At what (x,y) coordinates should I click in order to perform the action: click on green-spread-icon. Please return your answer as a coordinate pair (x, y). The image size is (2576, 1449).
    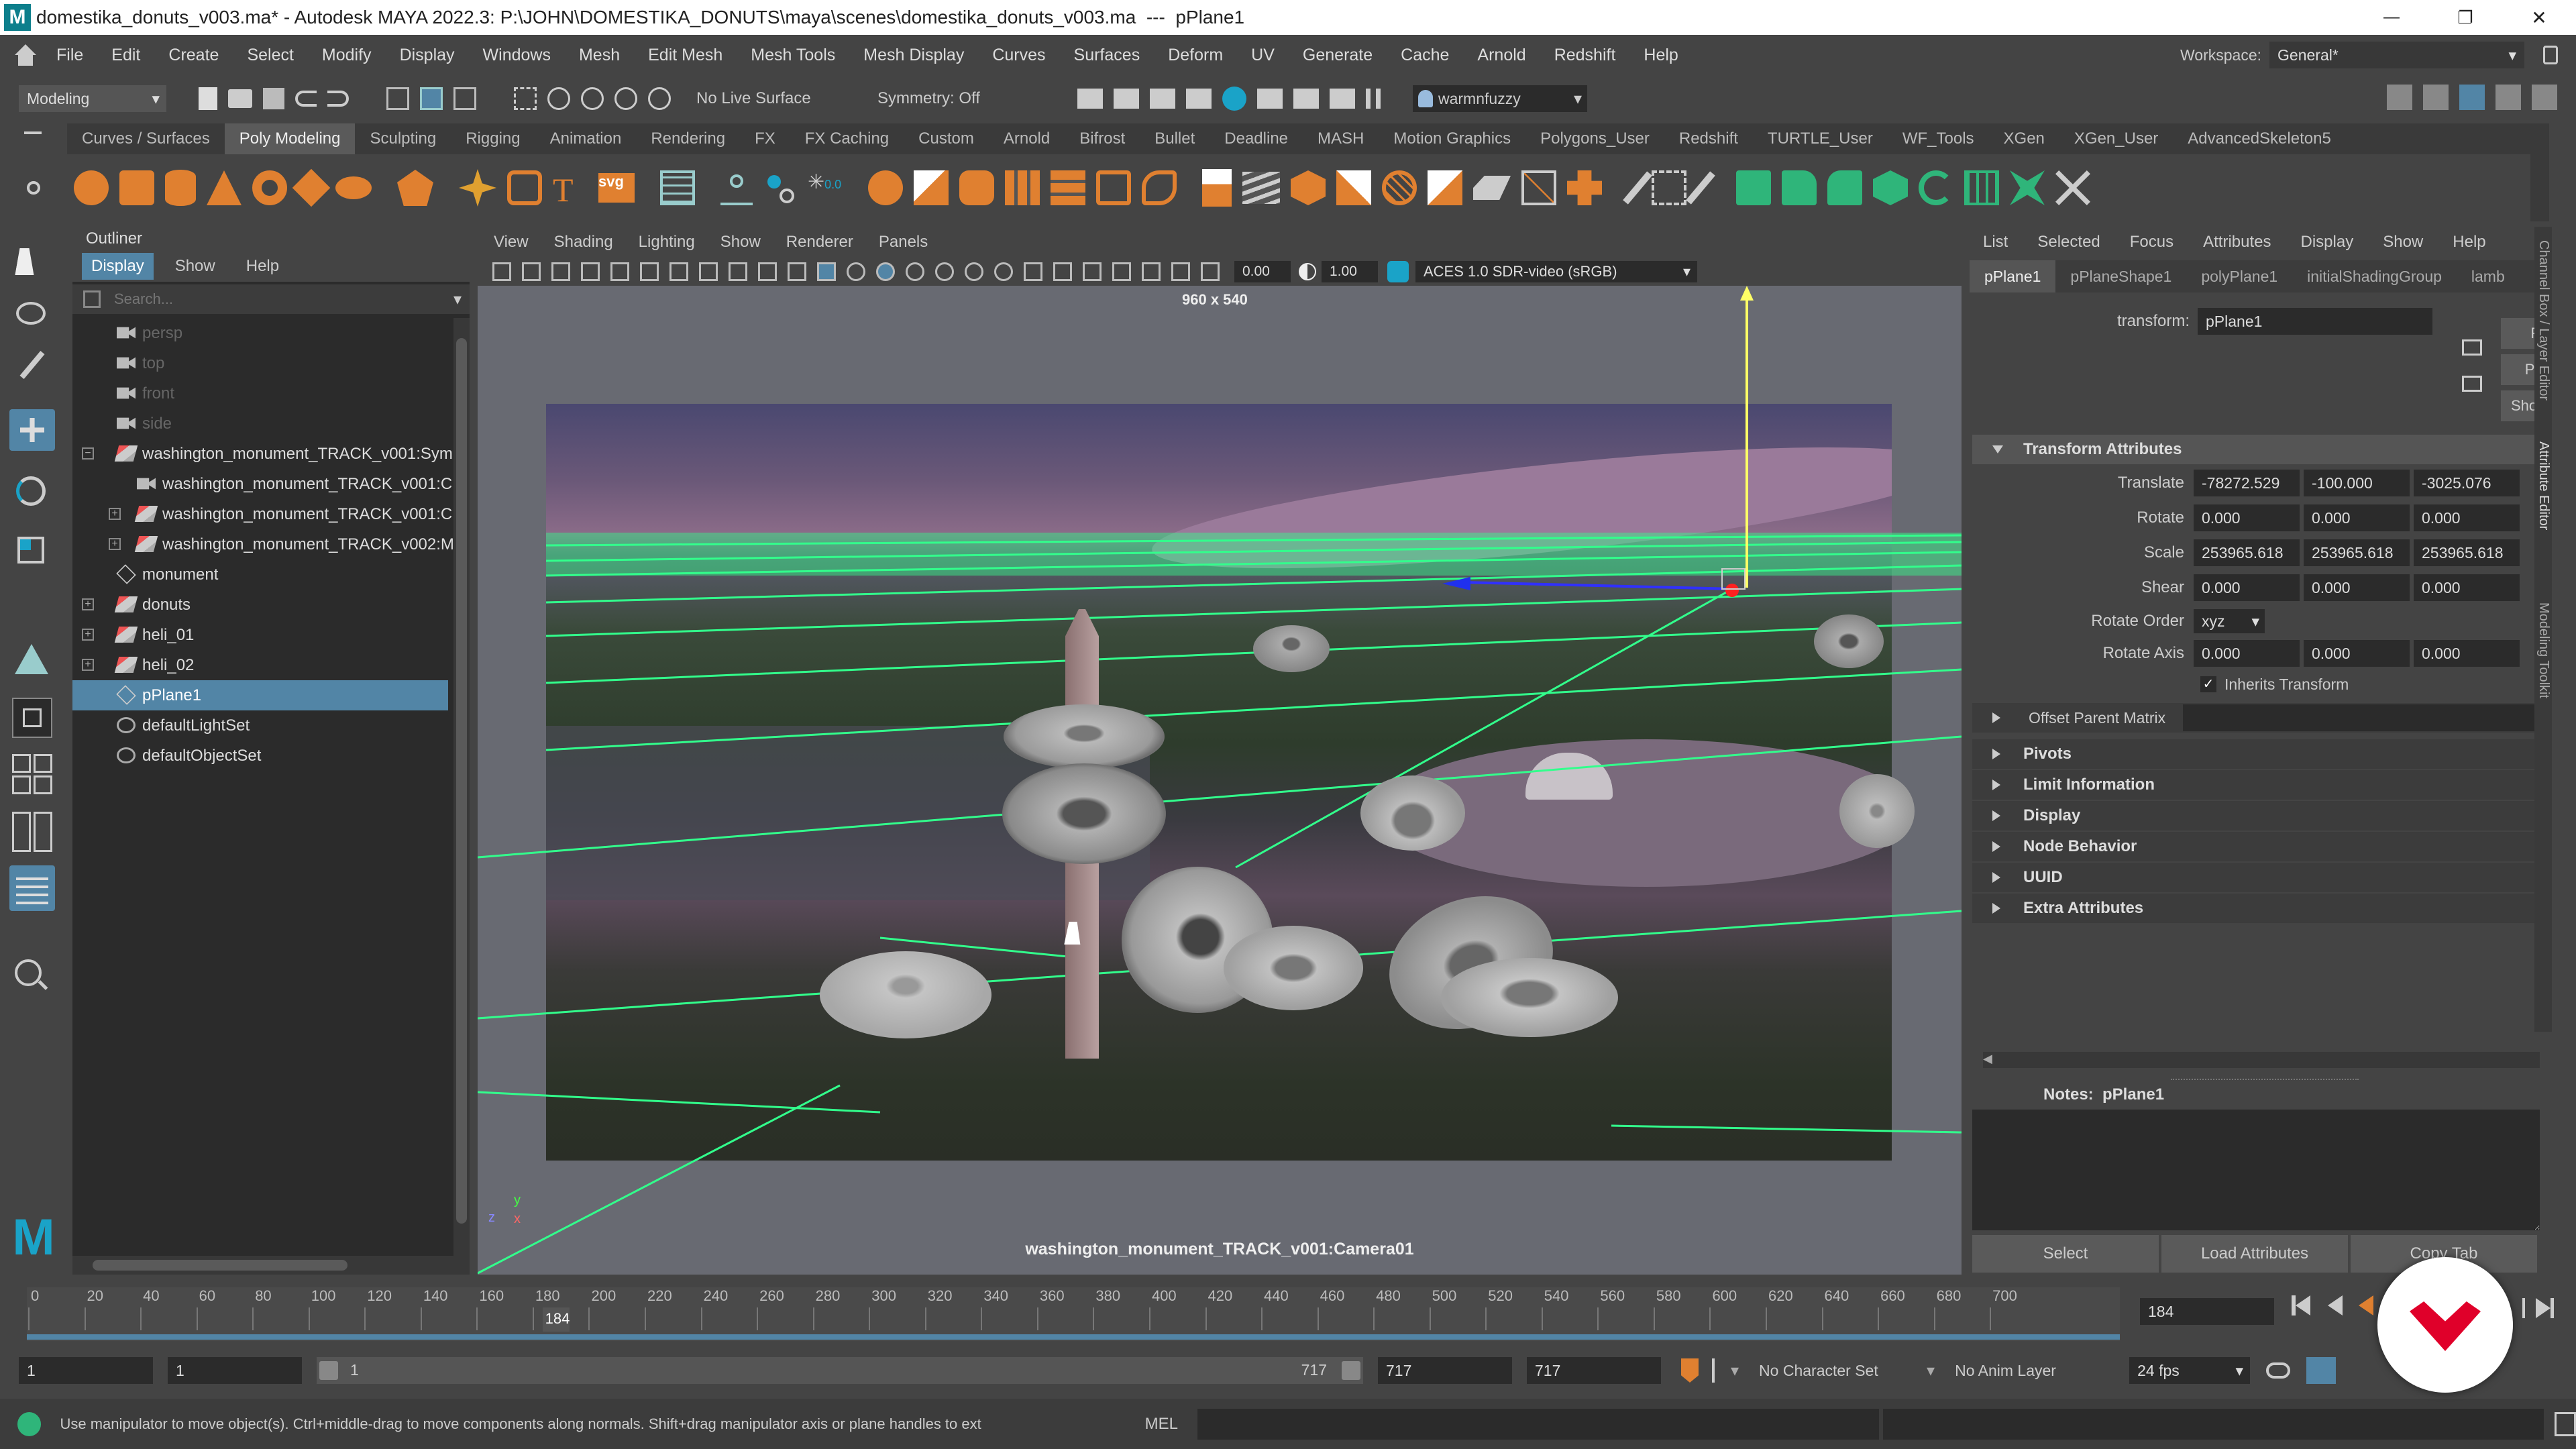
    Looking at the image, I should click on (2027, 187).